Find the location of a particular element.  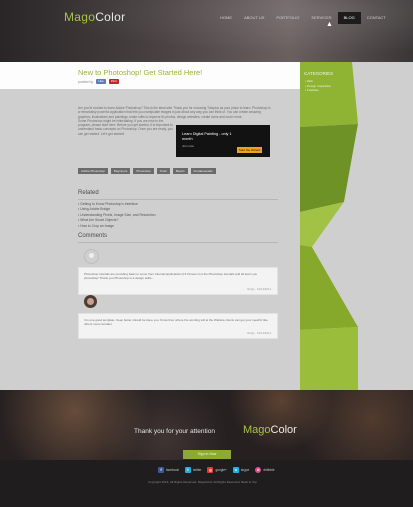

header-shade is located at coordinates (206, 31).